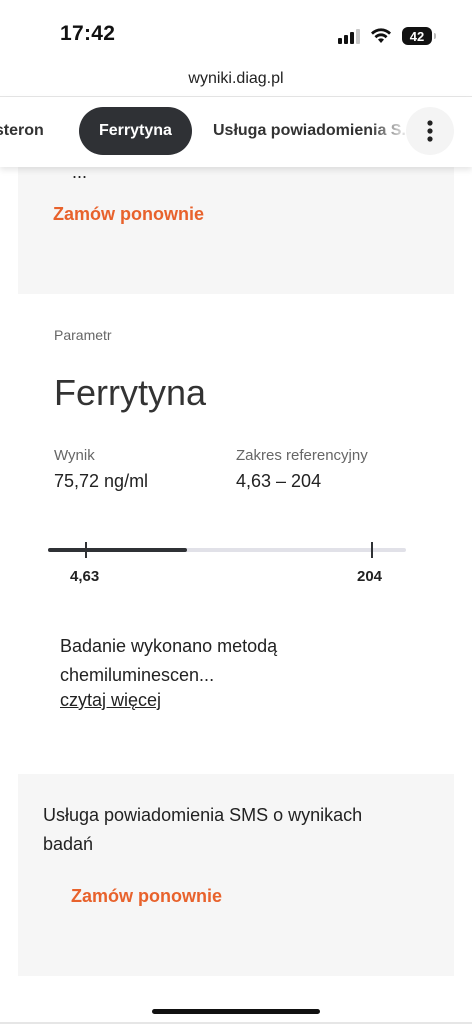  What do you see at coordinates (390, 132) in the screenshot?
I see `tab-fade` at bounding box center [390, 132].